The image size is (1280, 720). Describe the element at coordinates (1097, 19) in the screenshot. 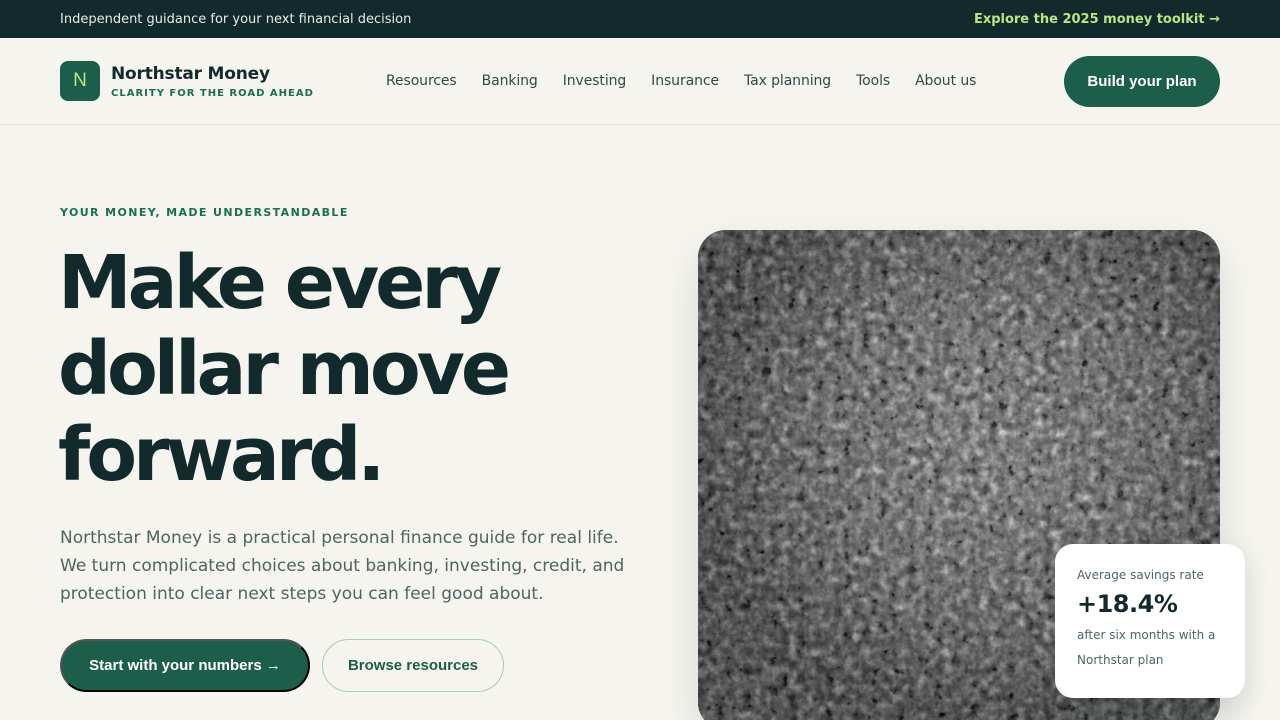

I see `toolkit-link: Explore the 2025 money toolkit →` at that location.